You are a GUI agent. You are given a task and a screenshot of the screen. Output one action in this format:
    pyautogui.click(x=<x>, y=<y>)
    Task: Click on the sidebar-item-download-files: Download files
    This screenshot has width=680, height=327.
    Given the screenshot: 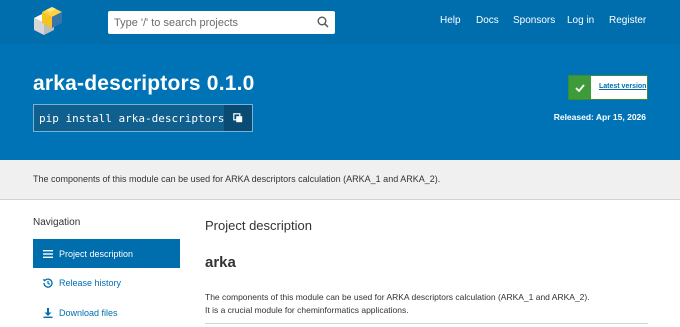 What is the action you would take?
    pyautogui.click(x=106, y=312)
    